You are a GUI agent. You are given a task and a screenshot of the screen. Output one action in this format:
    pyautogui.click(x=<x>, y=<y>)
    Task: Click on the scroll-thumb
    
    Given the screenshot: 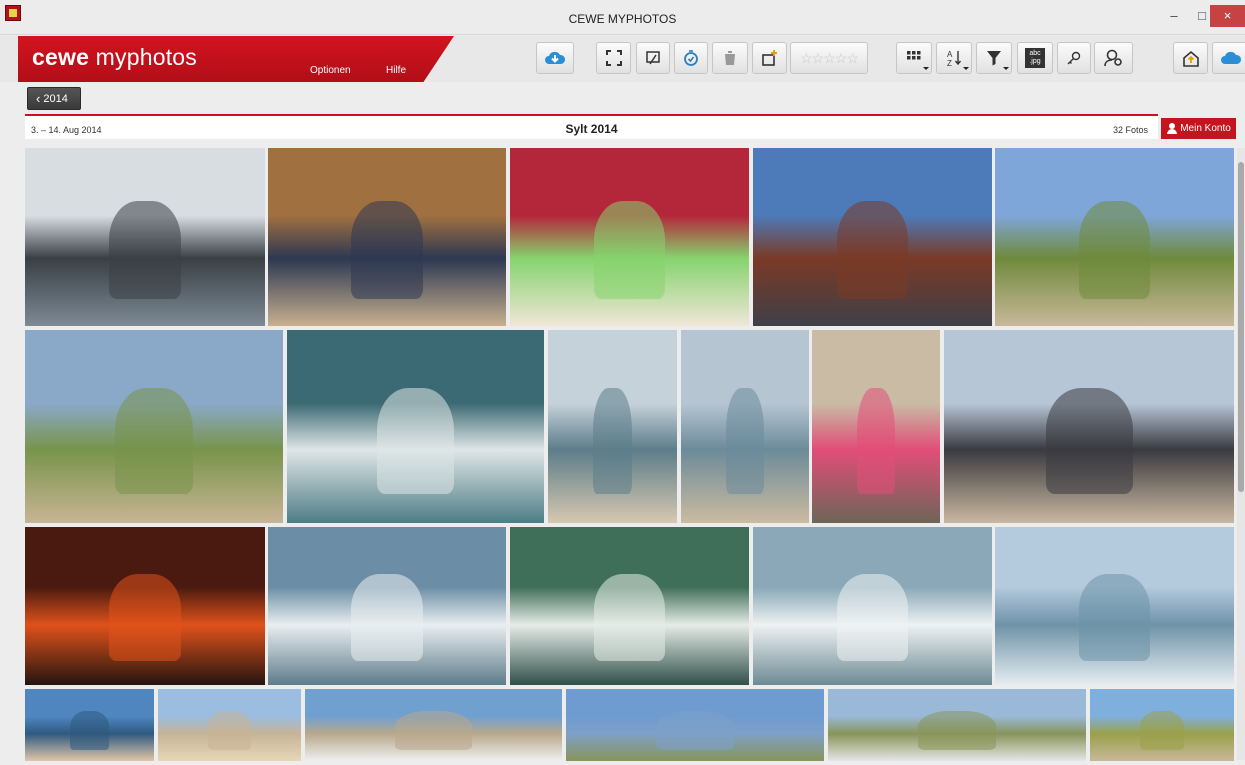 What is the action you would take?
    pyautogui.click(x=1241, y=327)
    